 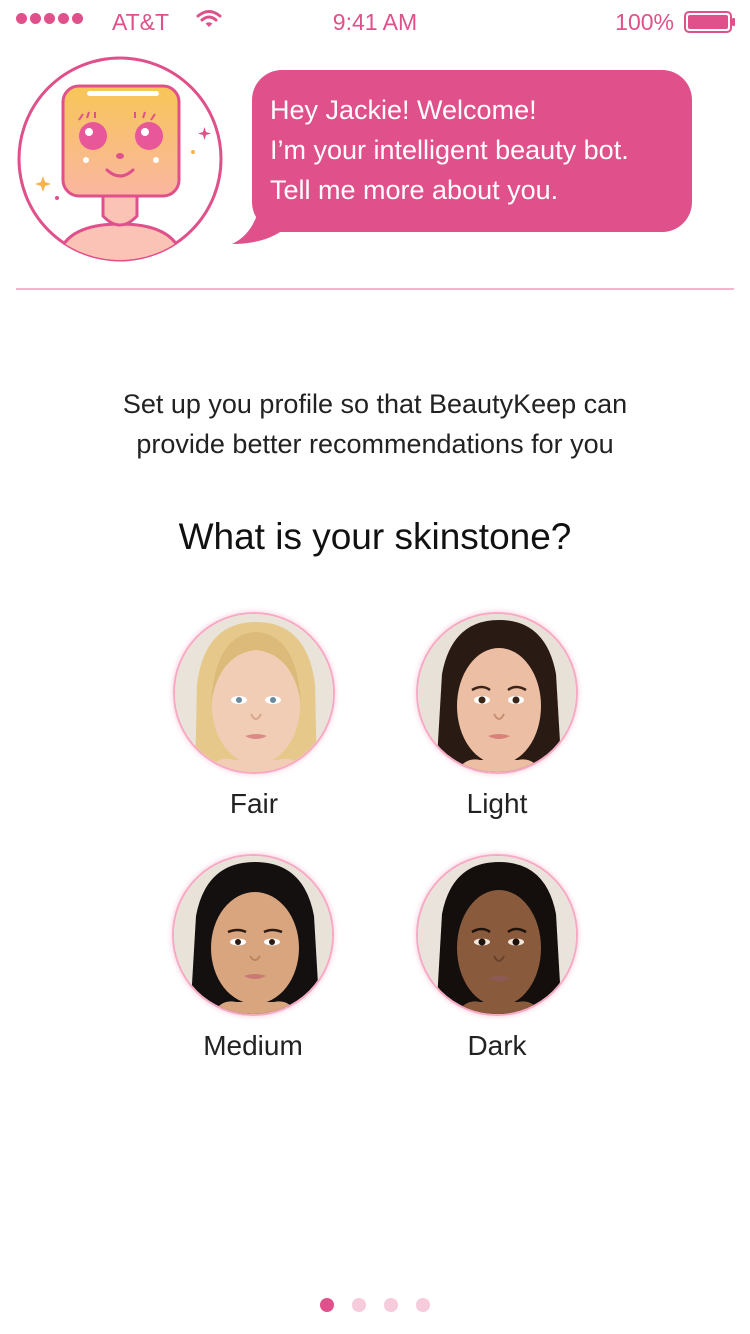 I want to click on skin-option-light: Light, so click(x=497, y=716).